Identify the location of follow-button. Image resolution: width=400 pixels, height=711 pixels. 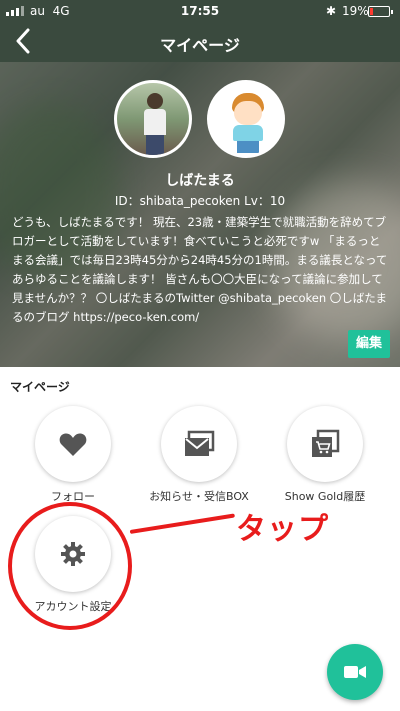
(73, 444).